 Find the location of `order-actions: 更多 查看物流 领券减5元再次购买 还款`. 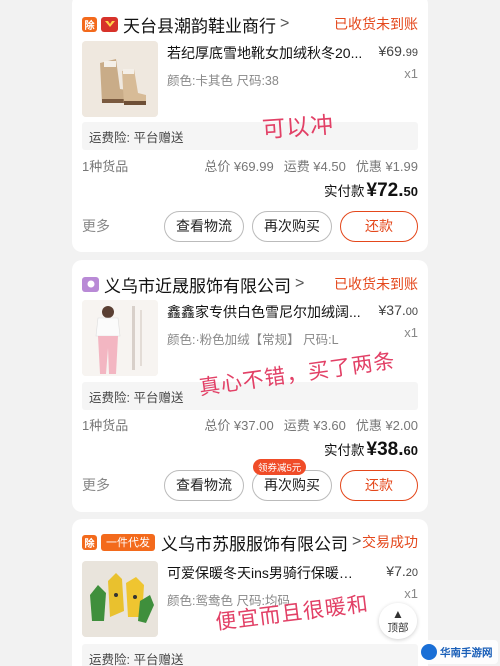

order-actions: 更多 查看物流 领券减5元再次购买 还款 is located at coordinates (250, 479).